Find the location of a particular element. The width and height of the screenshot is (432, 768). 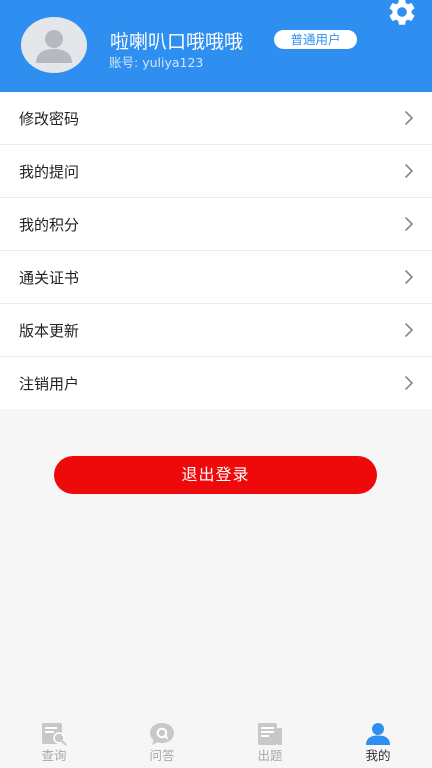

menu-item-label: 版本更新 is located at coordinates (49, 331).